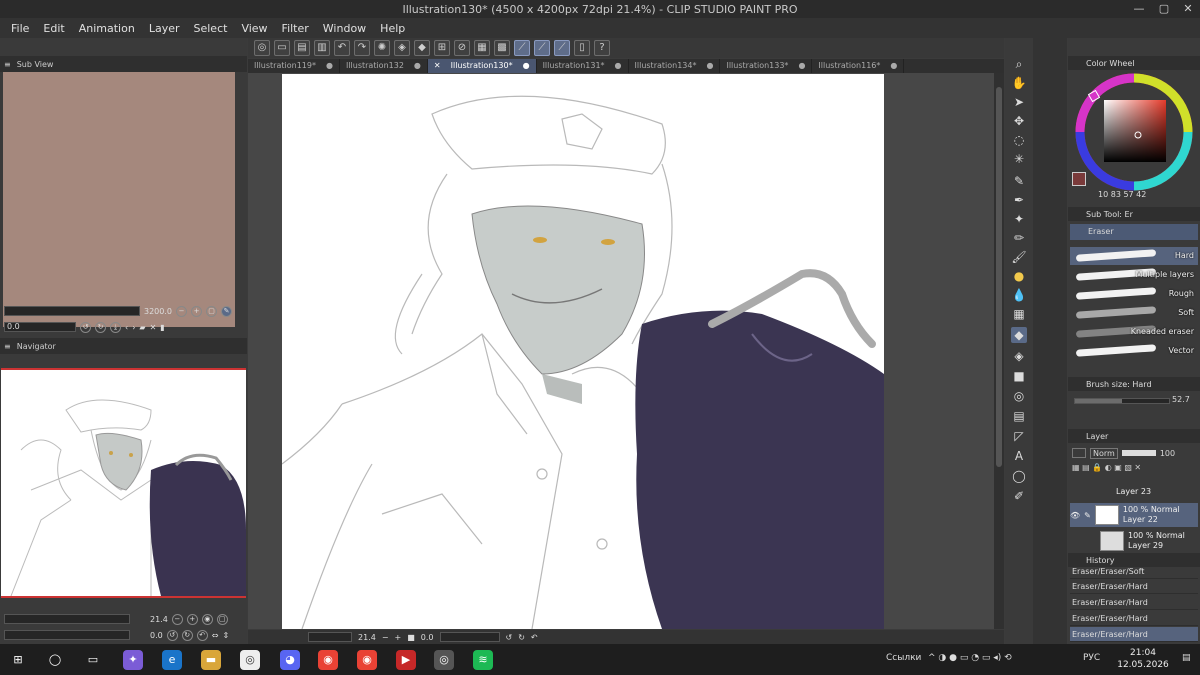  What do you see at coordinates (1134, 232) in the screenshot?
I see `subtool-group: Eraser` at bounding box center [1134, 232].